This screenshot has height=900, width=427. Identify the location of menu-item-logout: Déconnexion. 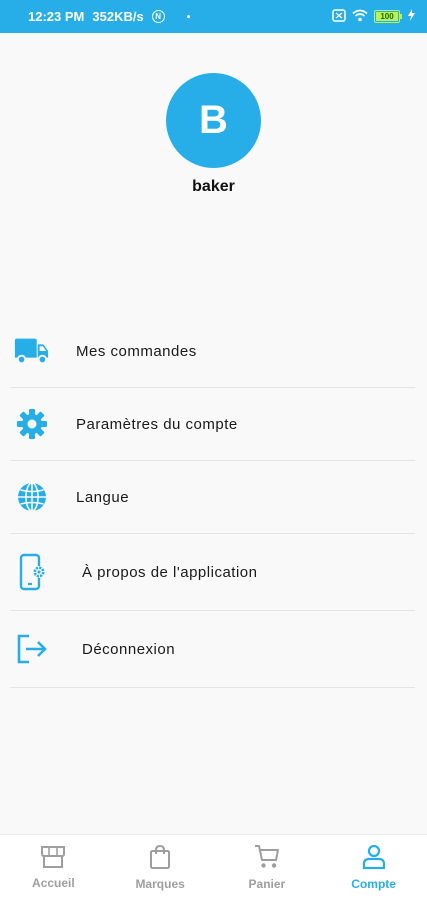
(213, 649).